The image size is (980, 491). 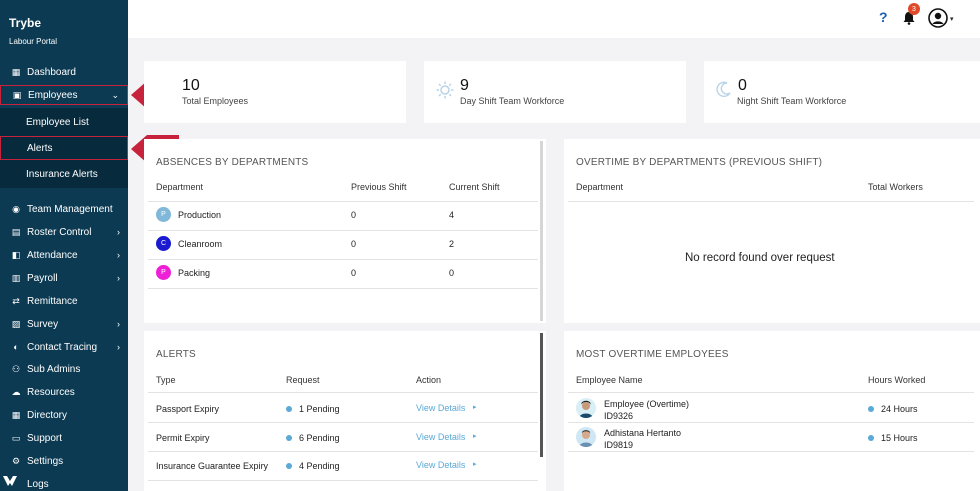 I want to click on roster-icon: ▤, so click(x=16, y=231).